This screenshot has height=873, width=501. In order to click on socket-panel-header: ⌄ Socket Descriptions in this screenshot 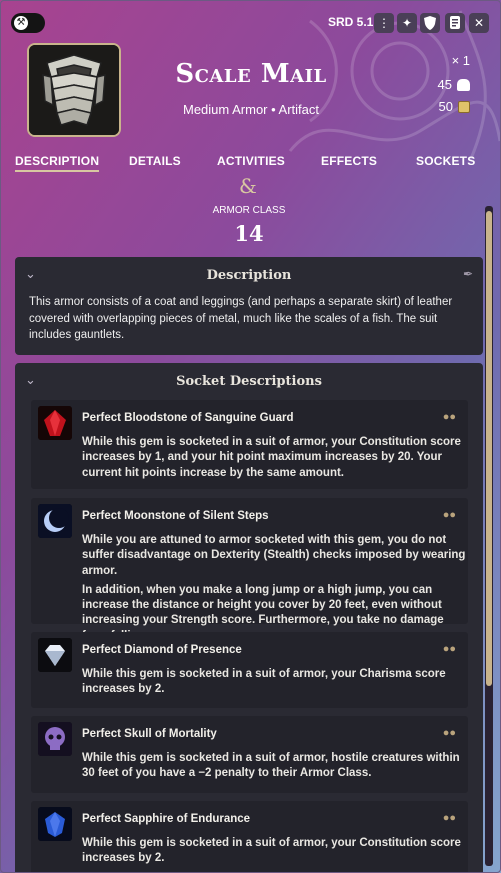, I will do `click(249, 381)`.